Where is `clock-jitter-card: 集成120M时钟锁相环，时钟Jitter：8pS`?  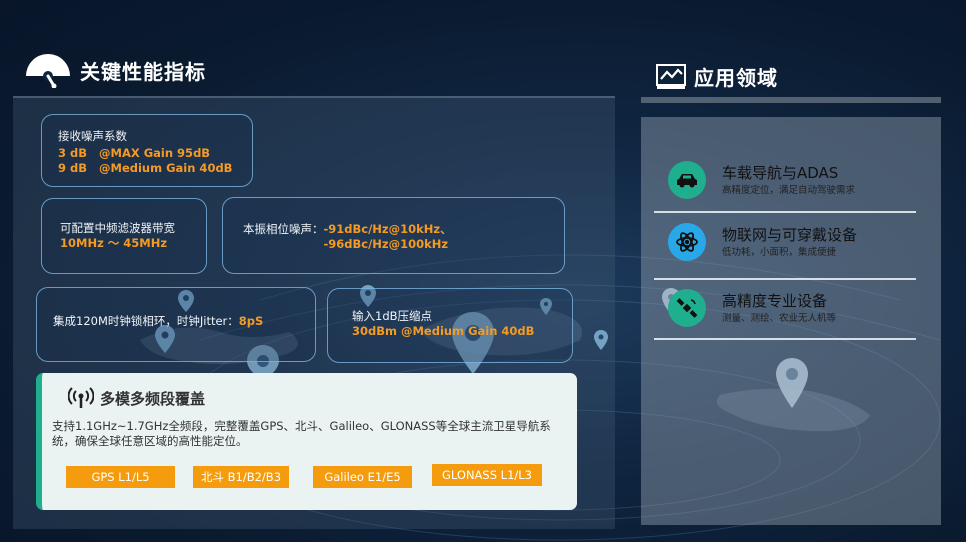
clock-jitter-card: 集成120M时钟锁相环，时钟Jitter：8pS is located at coordinates (176, 324).